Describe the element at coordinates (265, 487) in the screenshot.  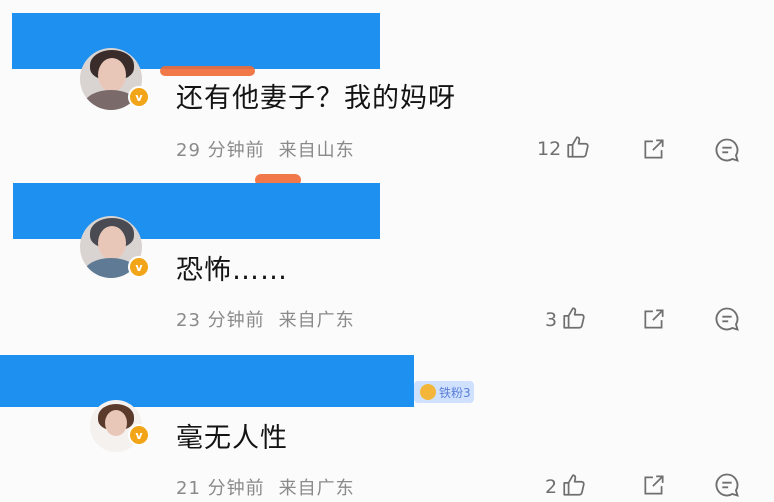
I see `comment-meta: 21 分钟前 来自广东` at that location.